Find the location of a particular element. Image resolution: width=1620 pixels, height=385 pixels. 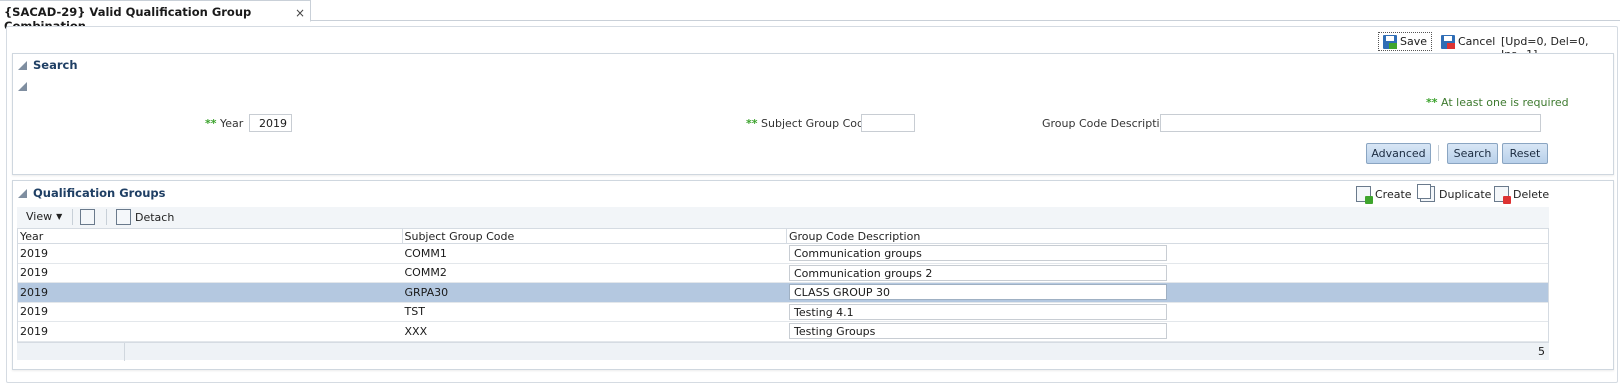

table-toolbar is located at coordinates (783, 217).